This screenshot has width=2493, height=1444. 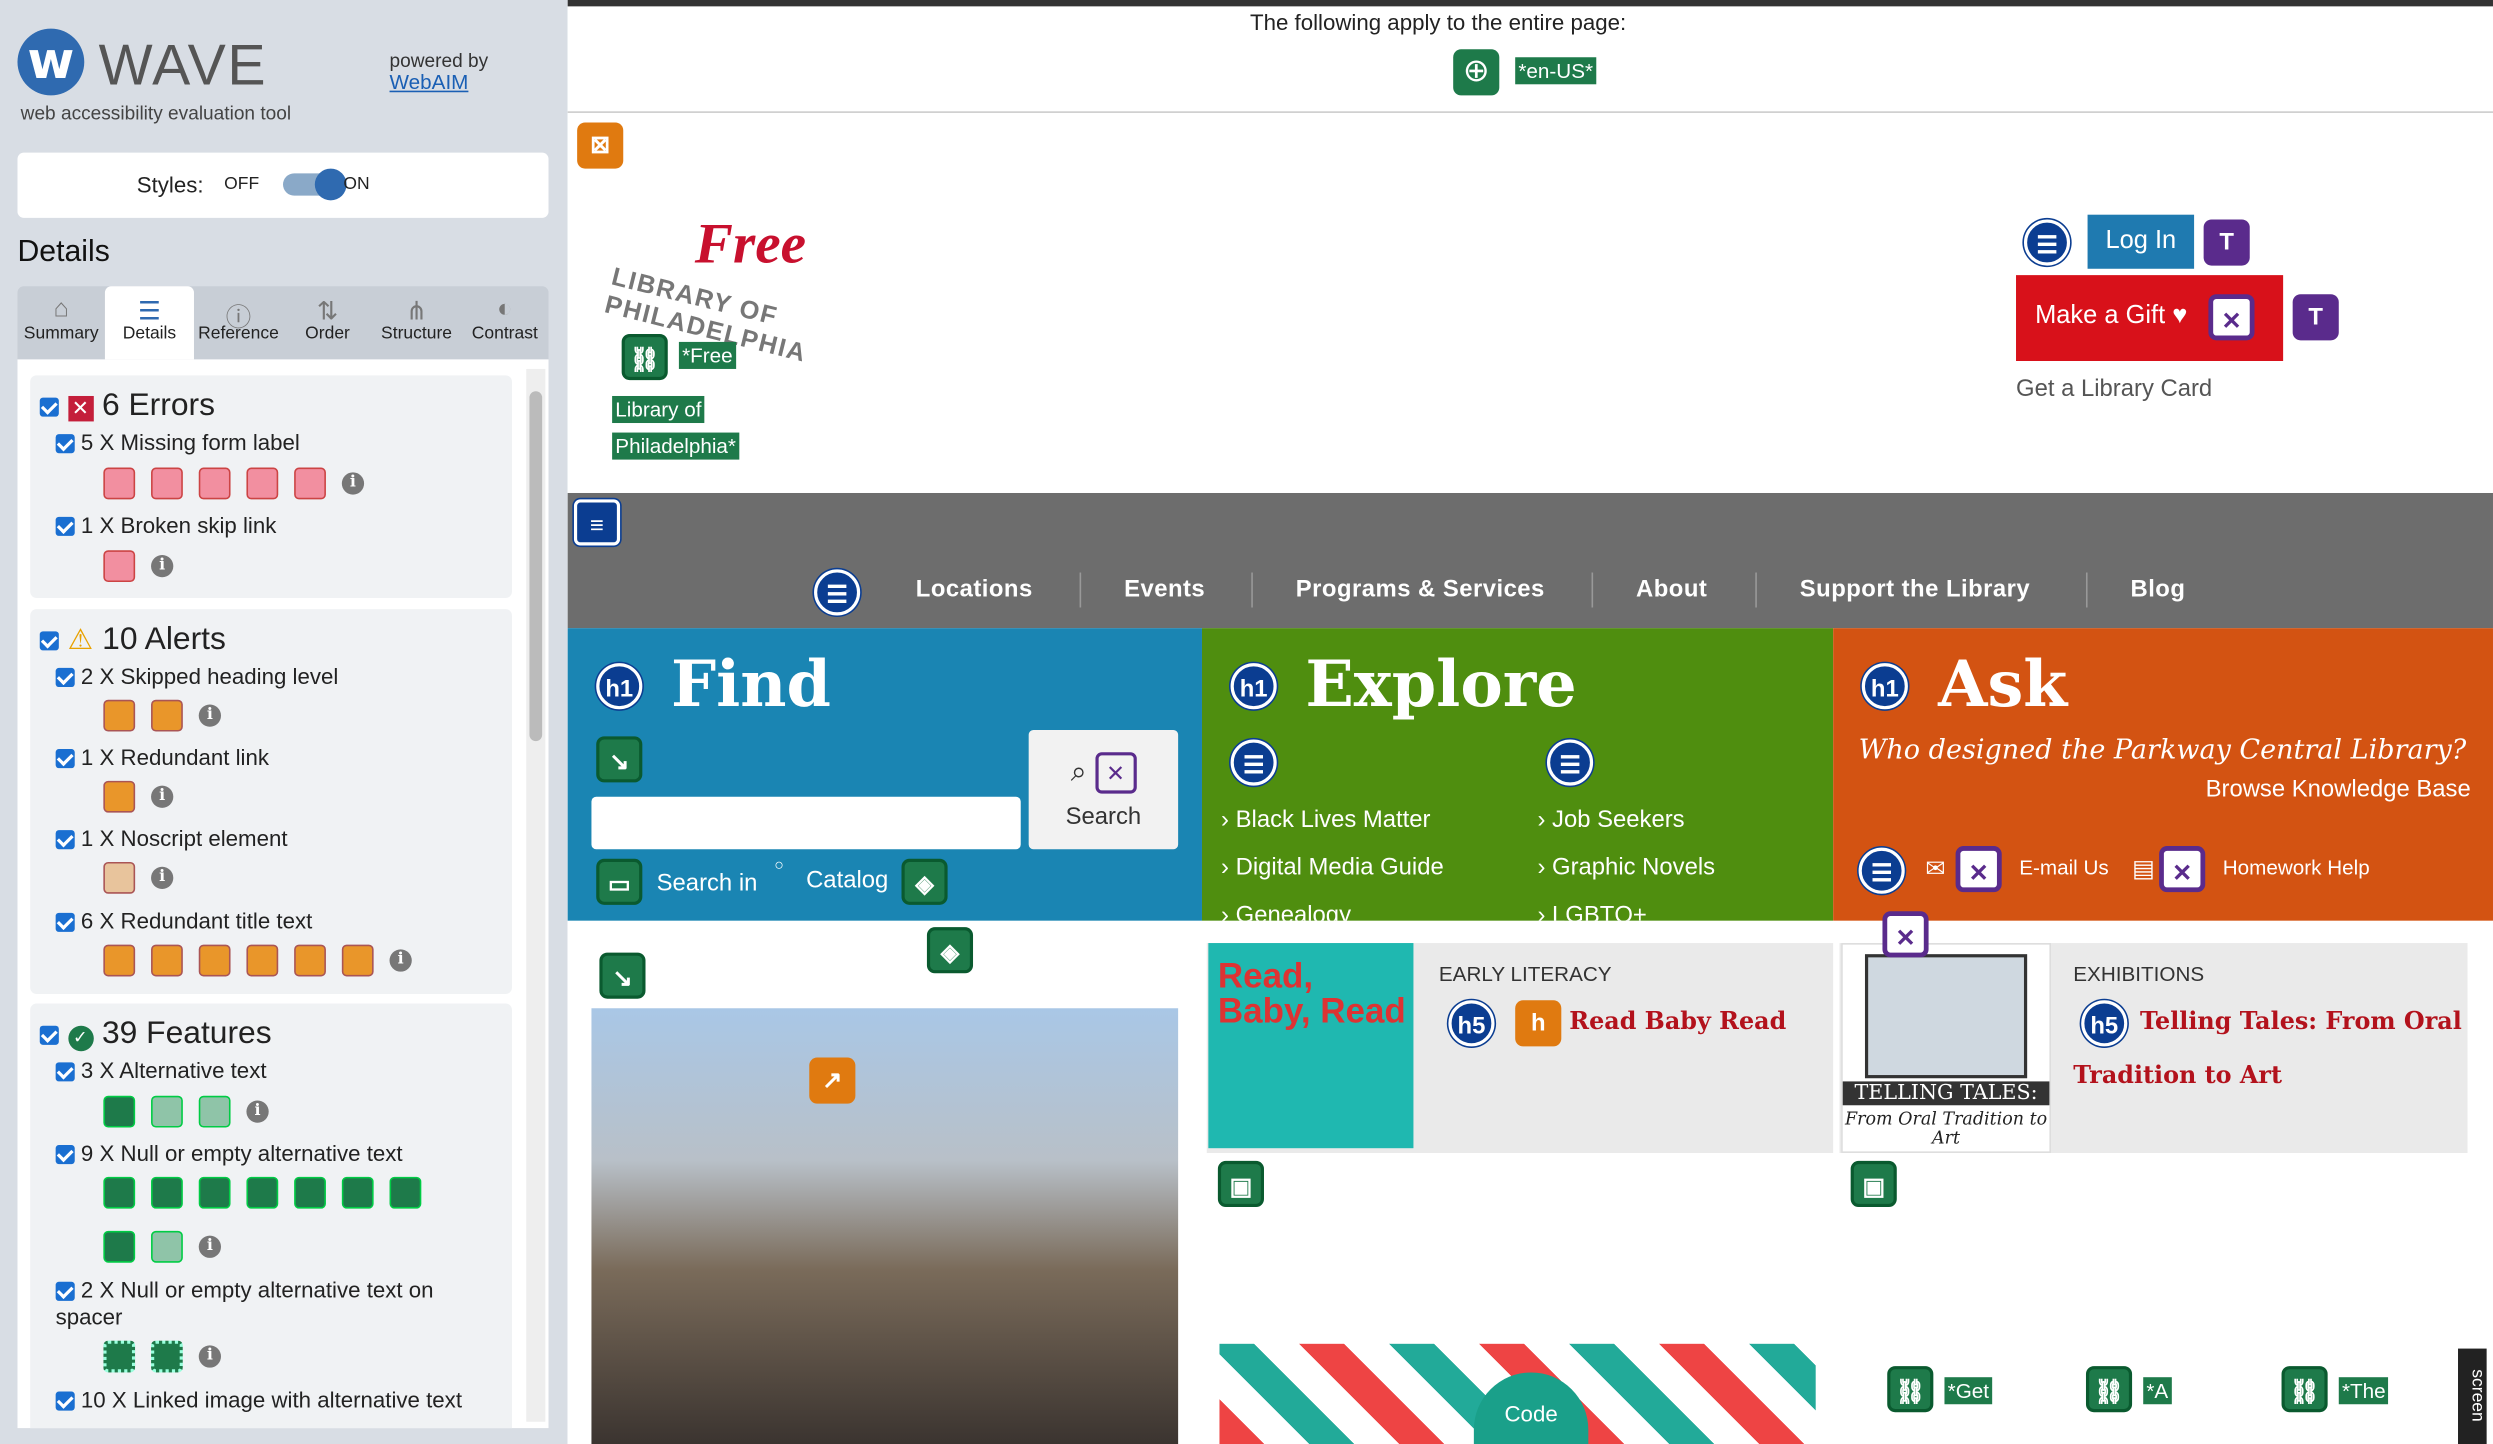 I want to click on login-button: Log In, so click(x=2141, y=241).